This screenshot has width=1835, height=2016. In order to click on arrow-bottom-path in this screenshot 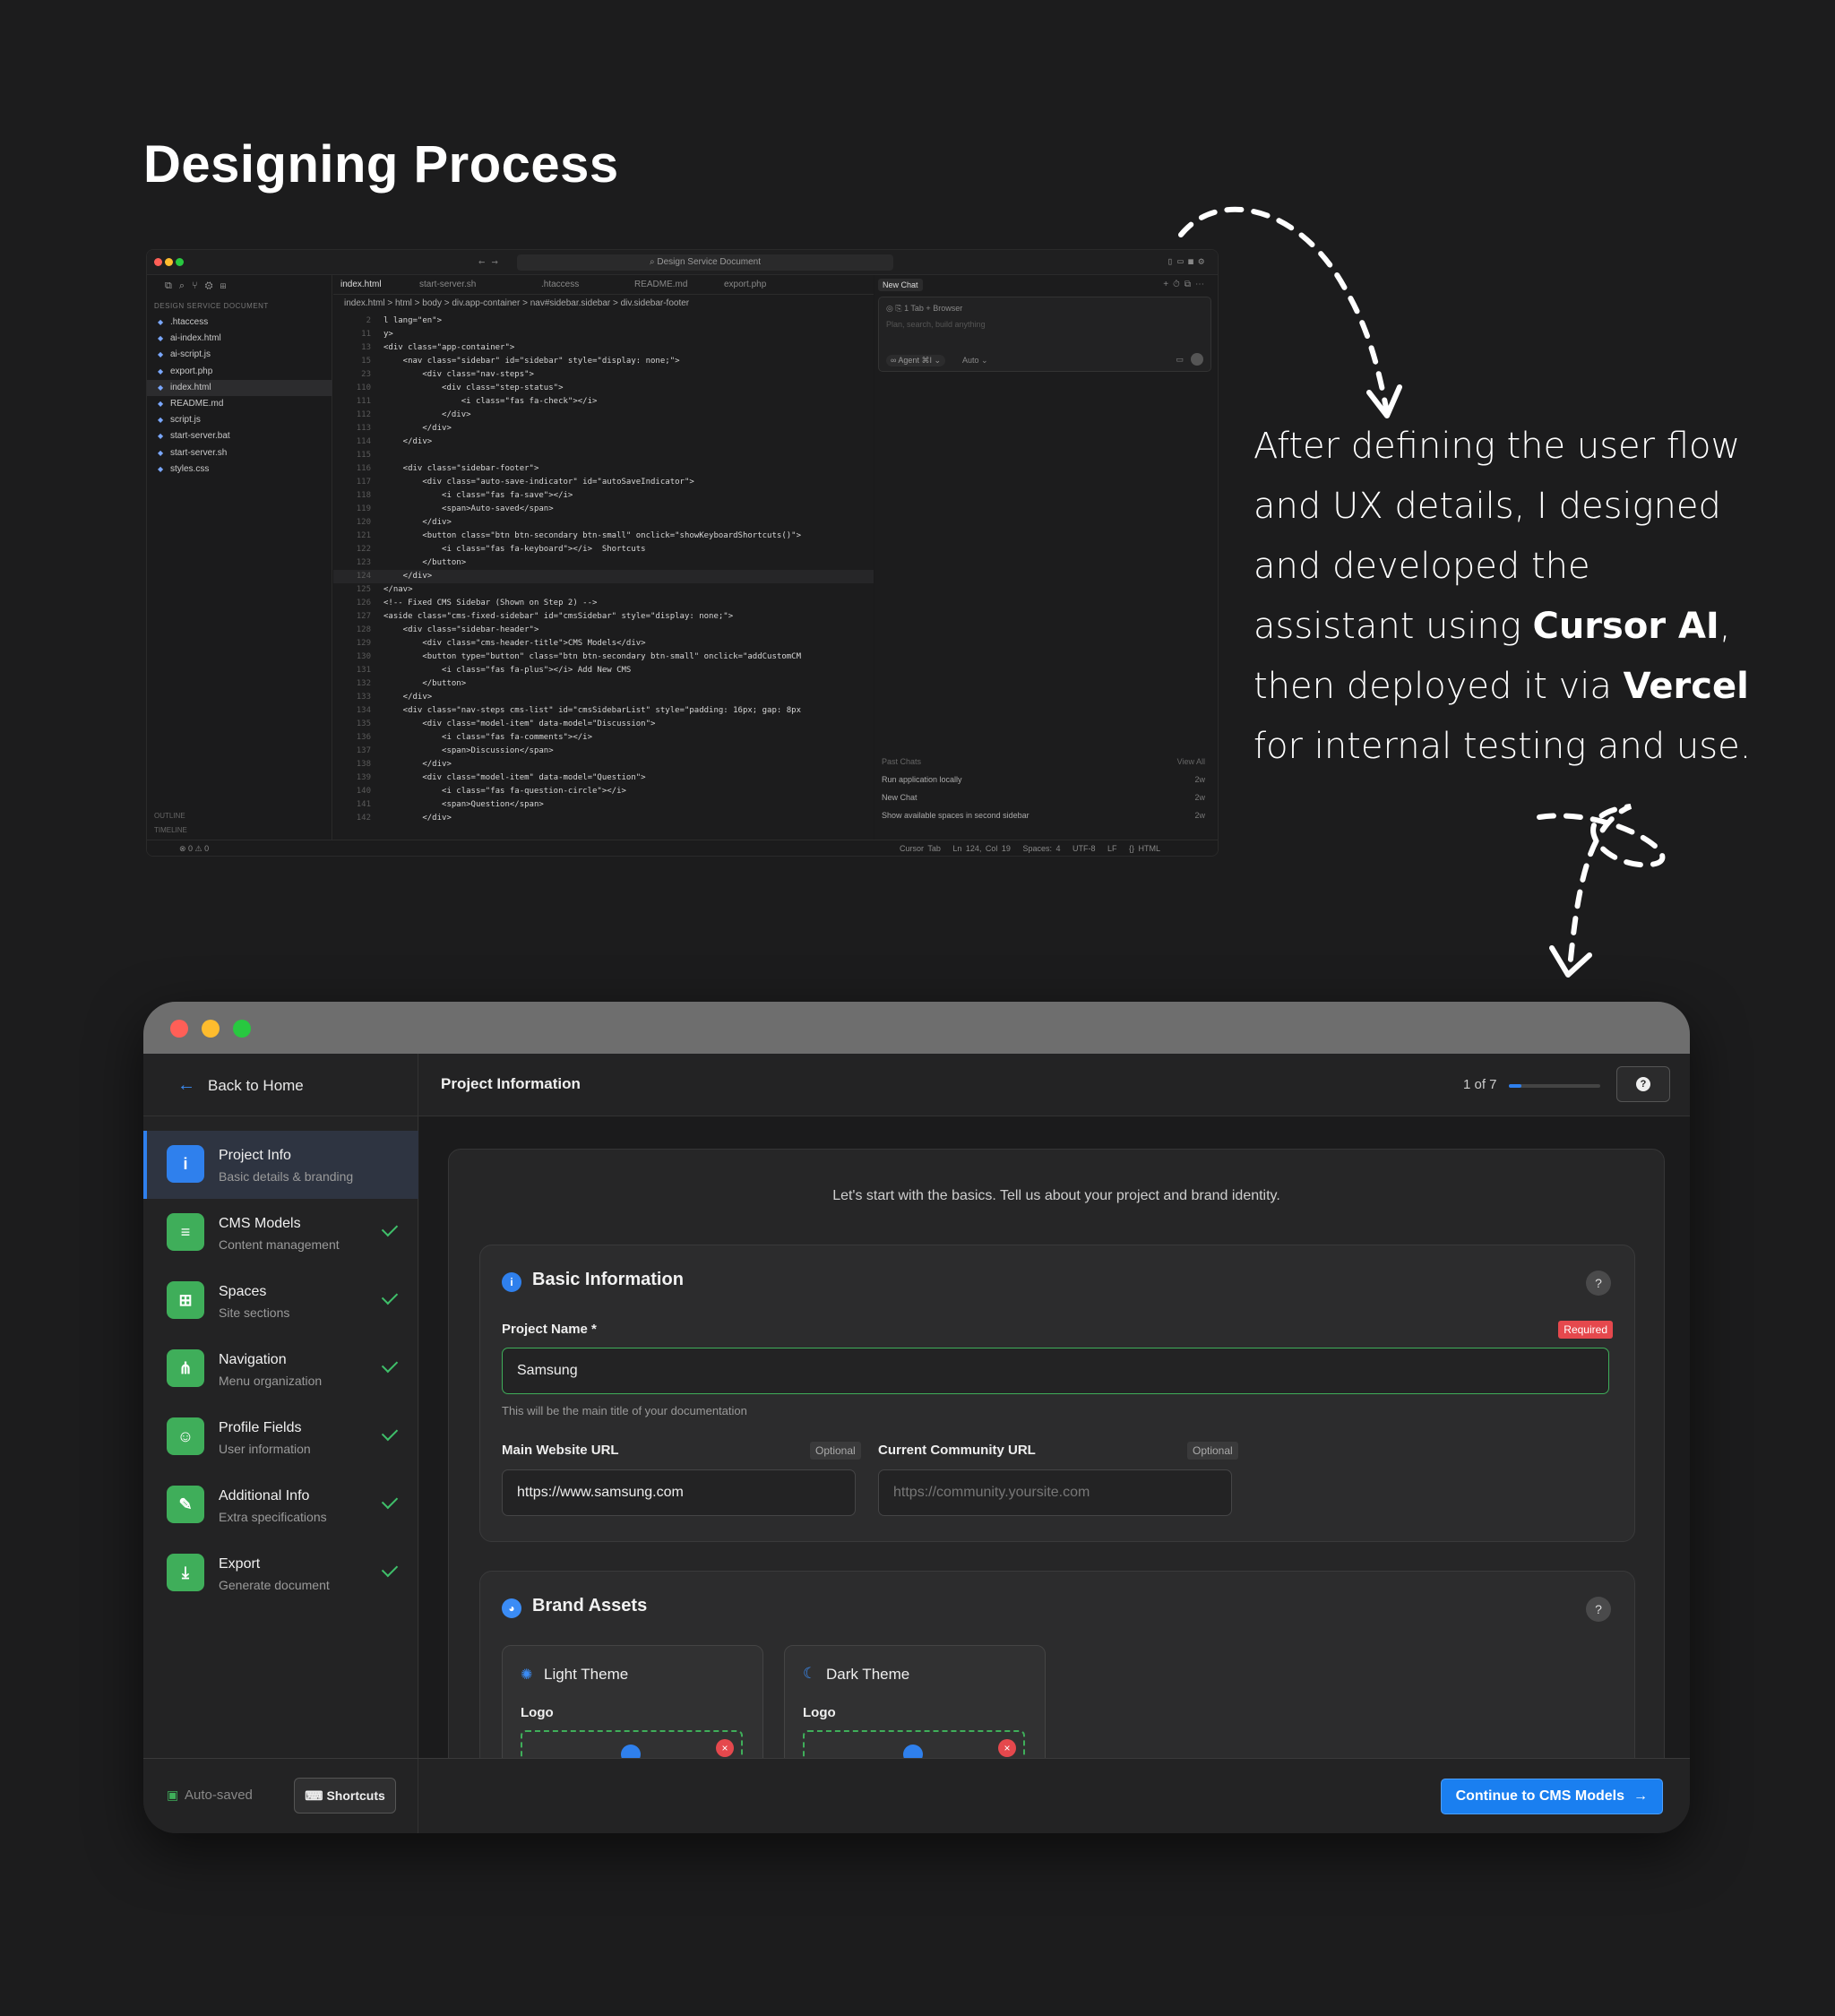, I will do `click(1602, 887)`.